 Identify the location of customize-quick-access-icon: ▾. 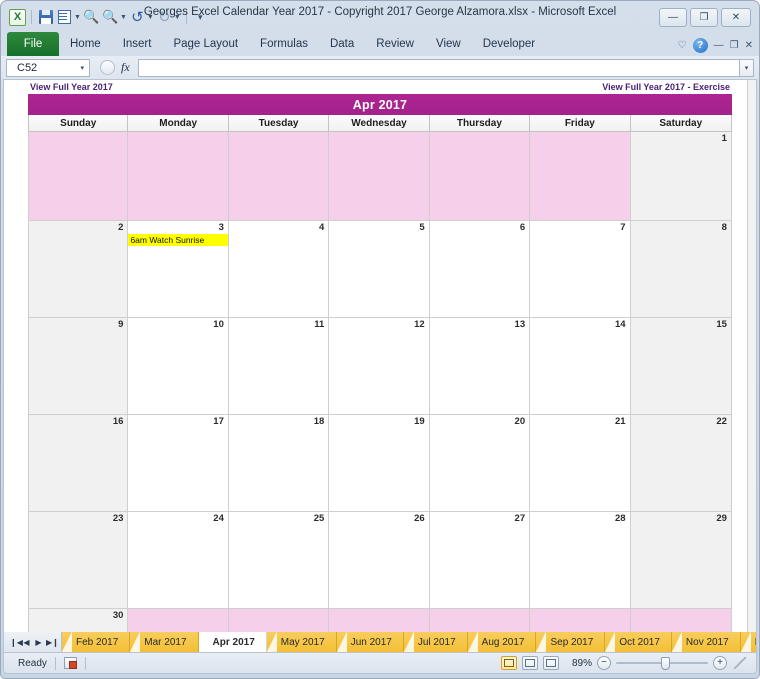
(200, 17).